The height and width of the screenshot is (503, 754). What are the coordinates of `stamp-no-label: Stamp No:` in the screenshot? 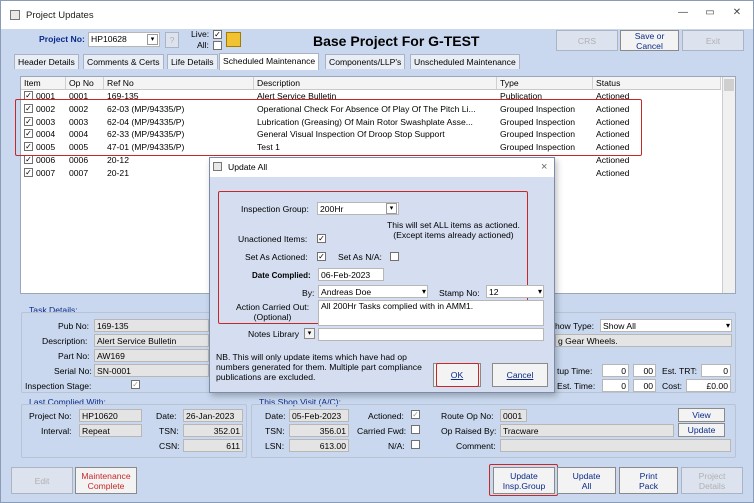 It's located at (459, 293).